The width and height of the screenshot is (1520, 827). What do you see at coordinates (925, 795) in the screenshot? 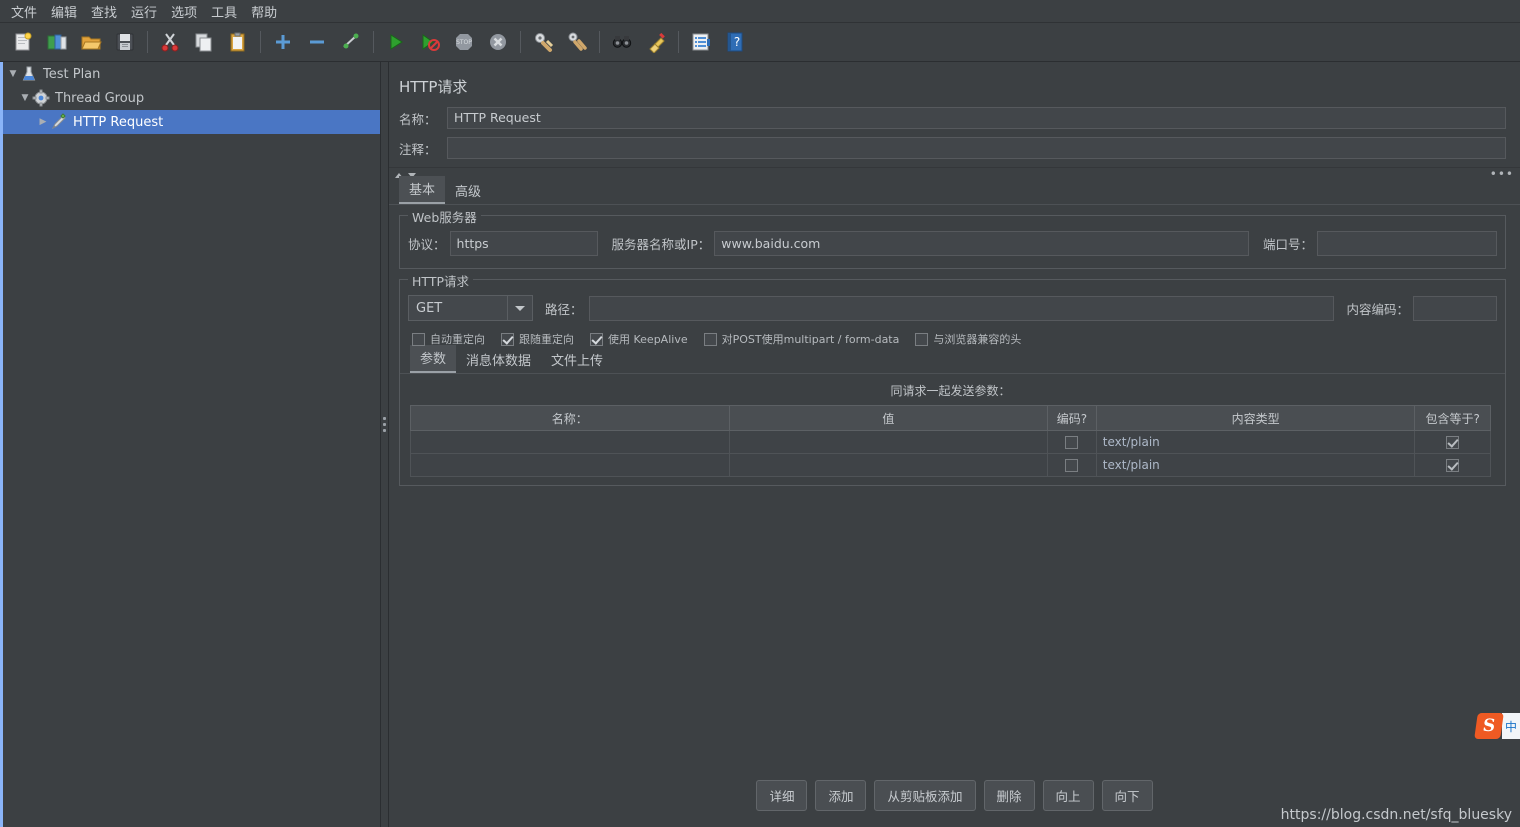
I see `add-from-clipboard-button: 从剪贴板添加` at bounding box center [925, 795].